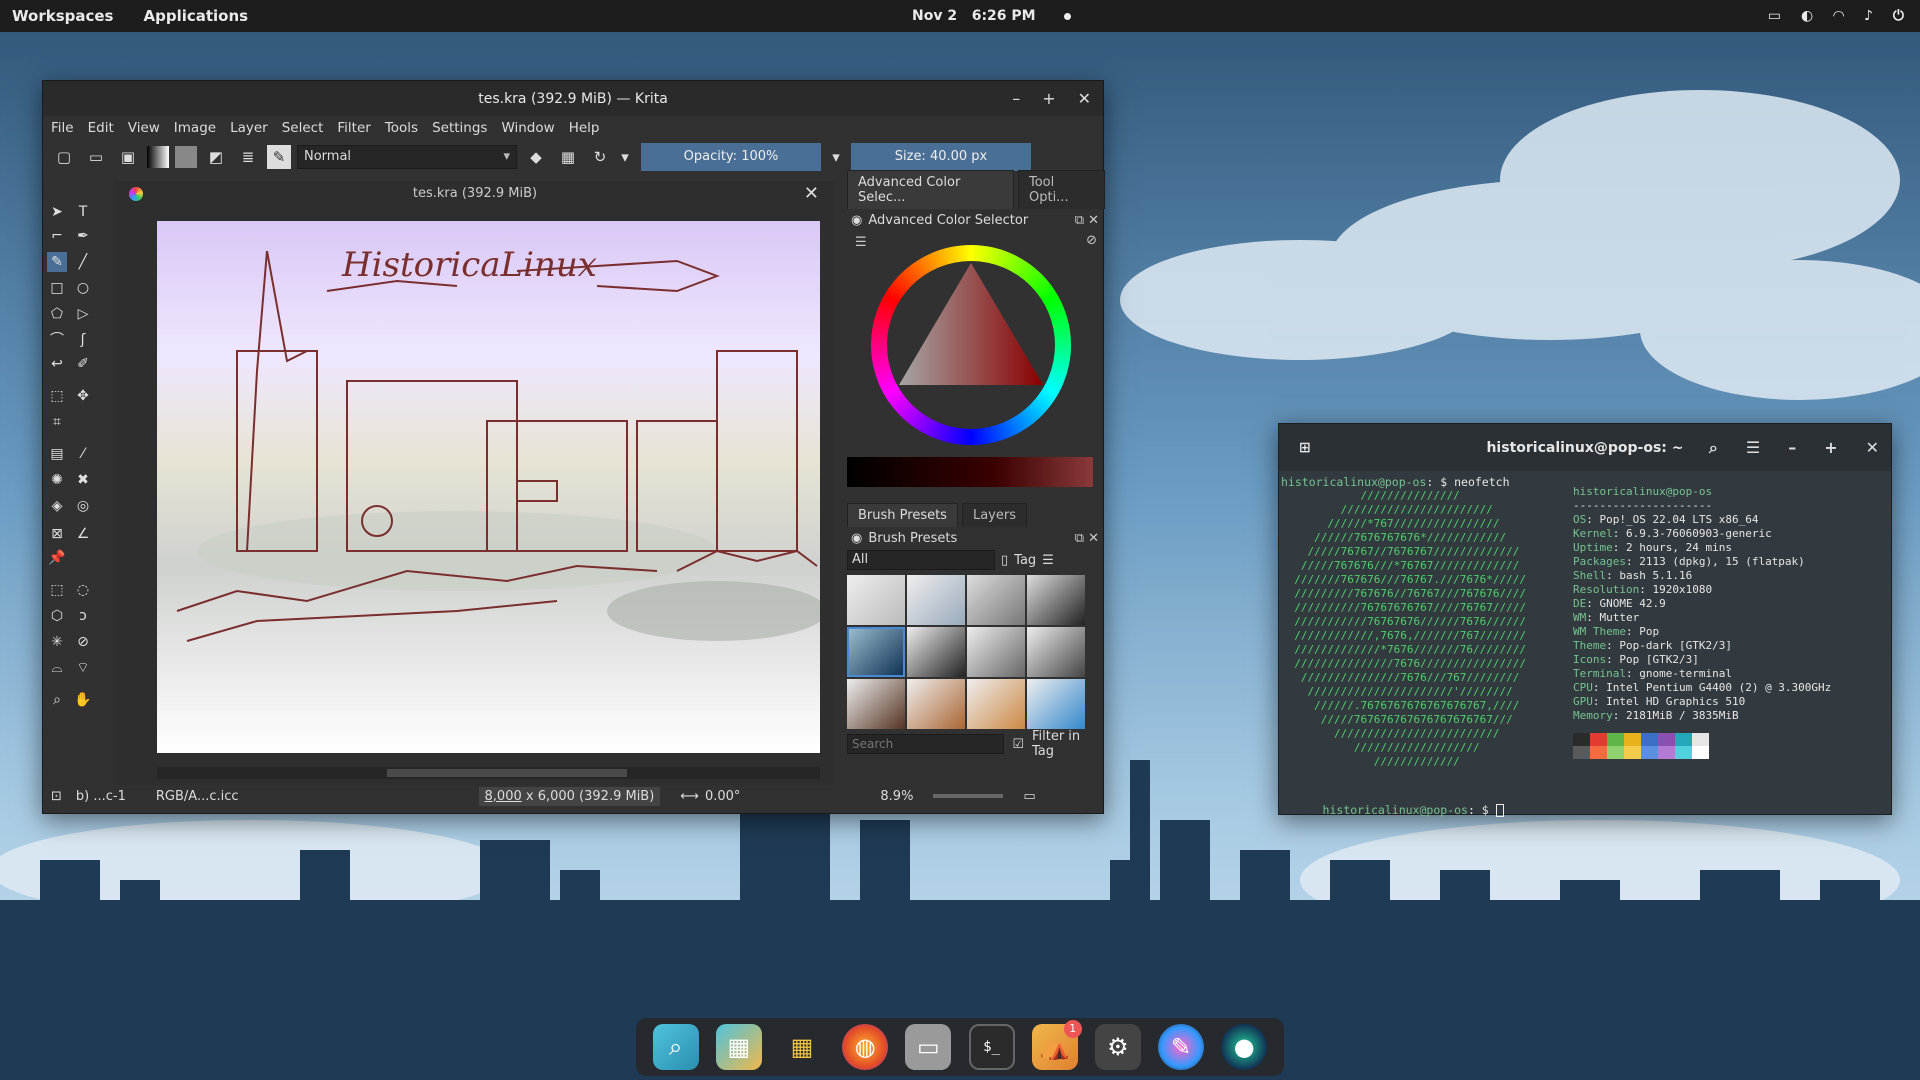 The width and height of the screenshot is (1920, 1080). I want to click on list-view-icon: ☰, so click(1048, 560).